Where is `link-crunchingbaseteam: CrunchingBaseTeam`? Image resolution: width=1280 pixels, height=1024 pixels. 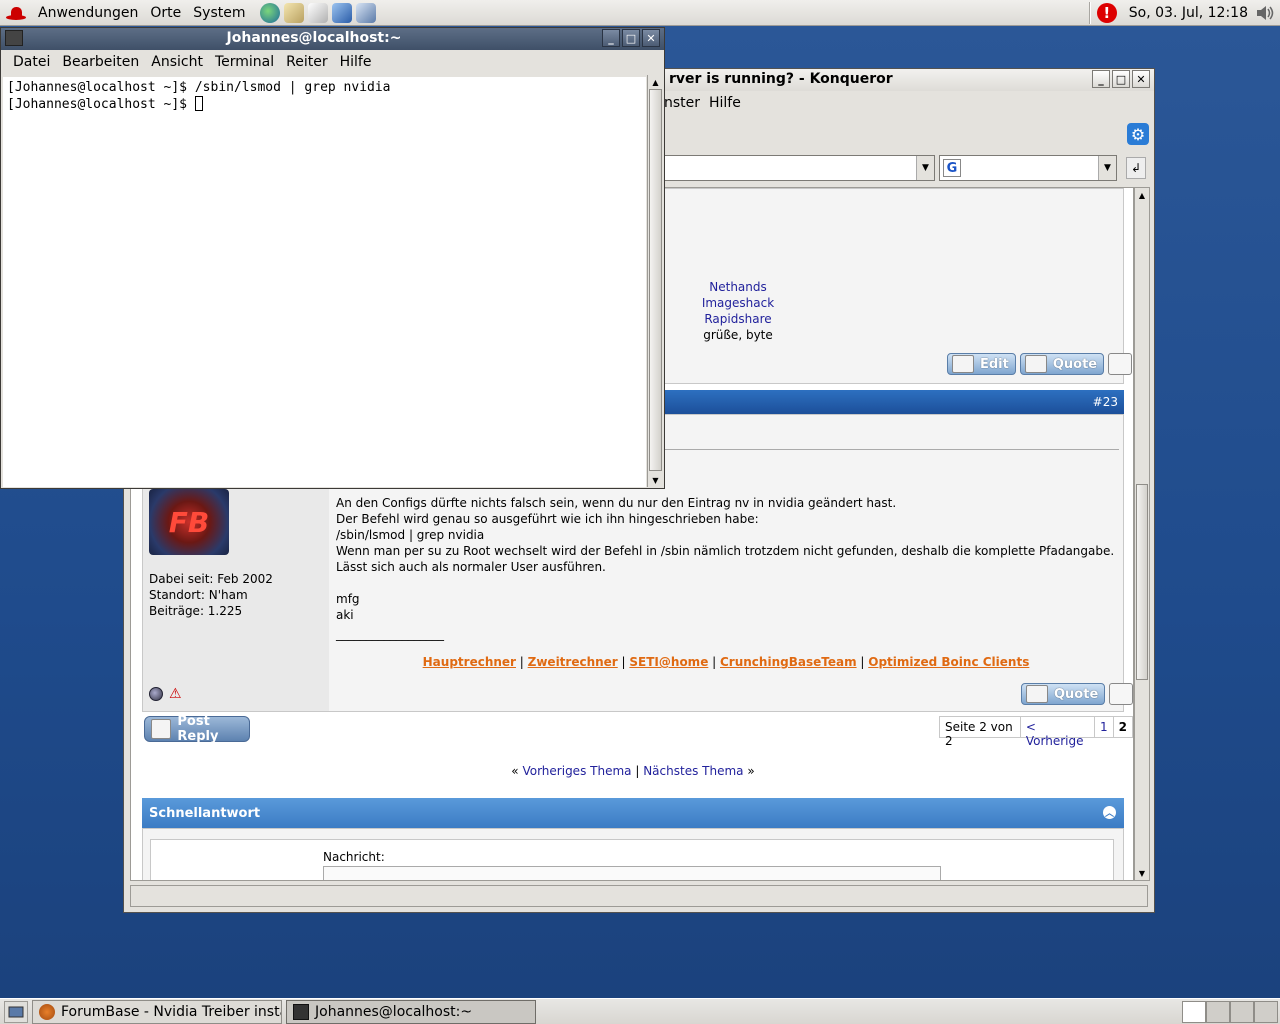 link-crunchingbaseteam: CrunchingBaseTeam is located at coordinates (788, 662).